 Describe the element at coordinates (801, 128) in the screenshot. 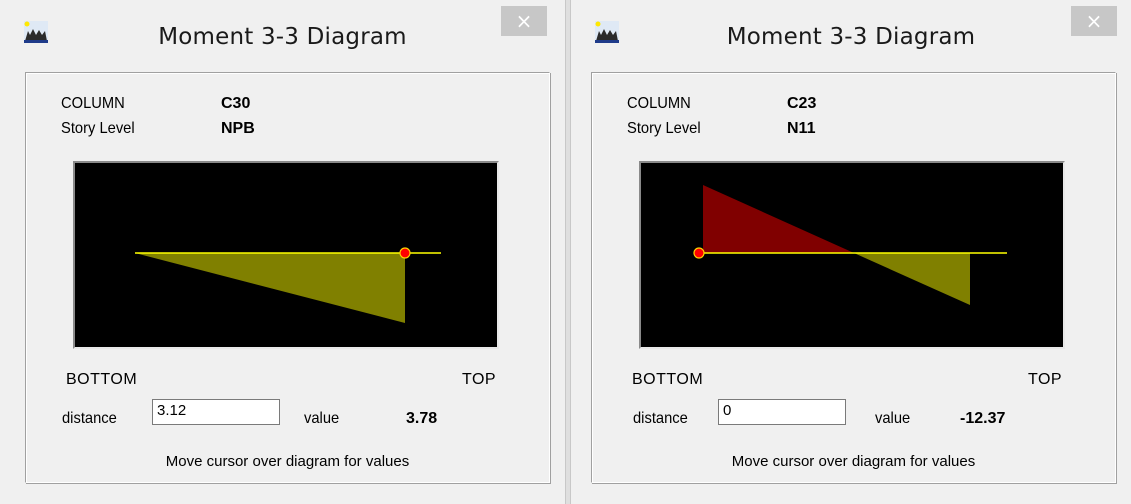

I see `story-level-value: N11` at that location.